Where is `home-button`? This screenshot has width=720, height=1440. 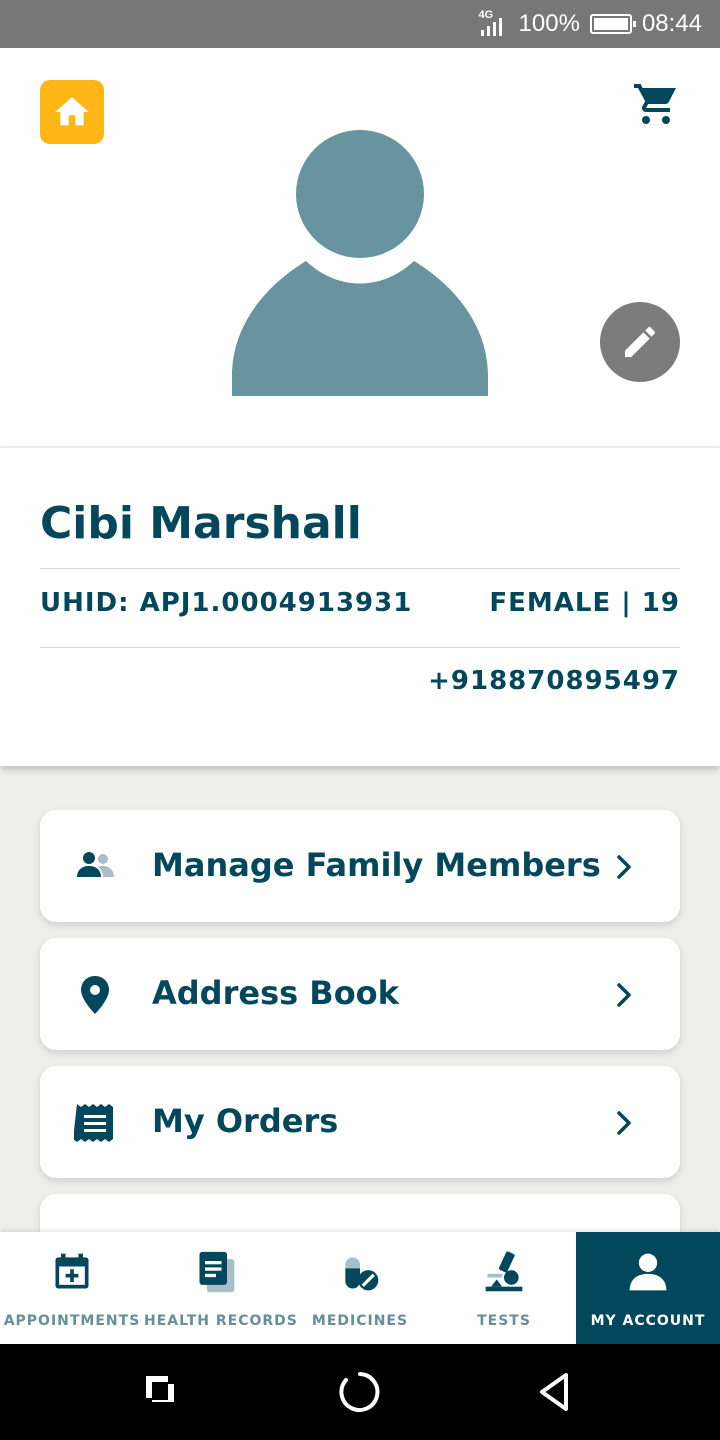 home-button is located at coordinates (72, 112).